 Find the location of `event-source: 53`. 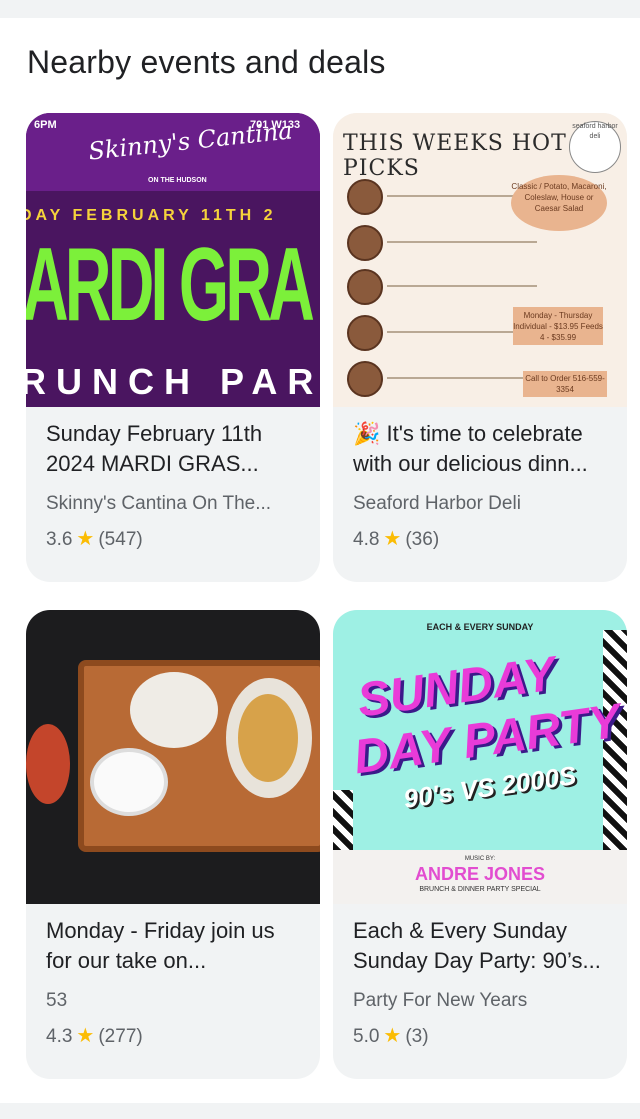

event-source: 53 is located at coordinates (57, 1000).